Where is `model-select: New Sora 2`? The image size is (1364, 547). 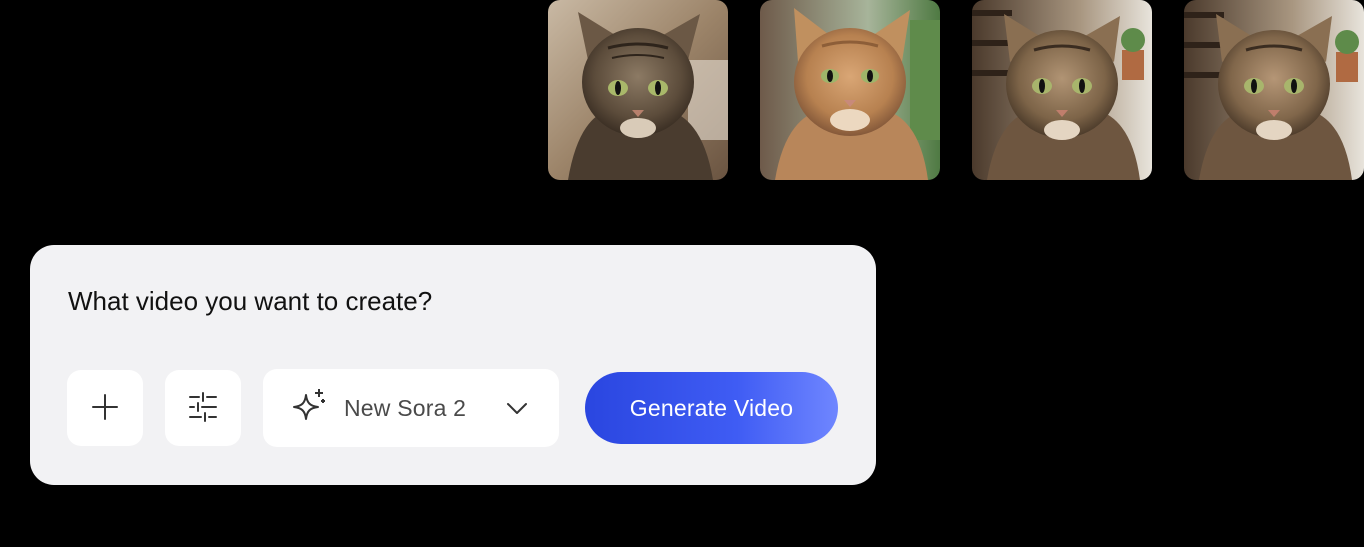
model-select: New Sora 2 is located at coordinates (411, 408).